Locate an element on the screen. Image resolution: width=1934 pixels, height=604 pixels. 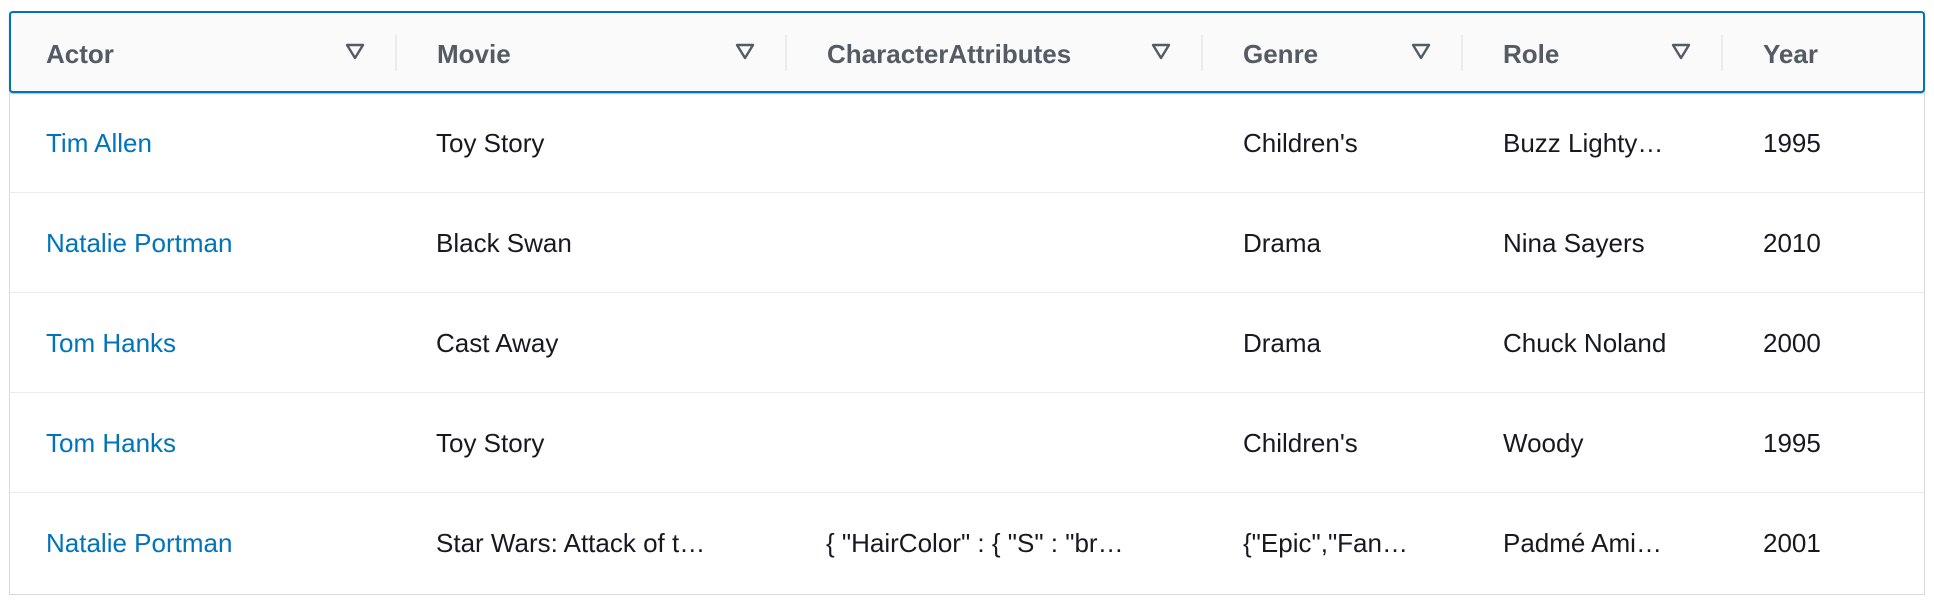
year-cell: 2010 is located at coordinates (1792, 243).